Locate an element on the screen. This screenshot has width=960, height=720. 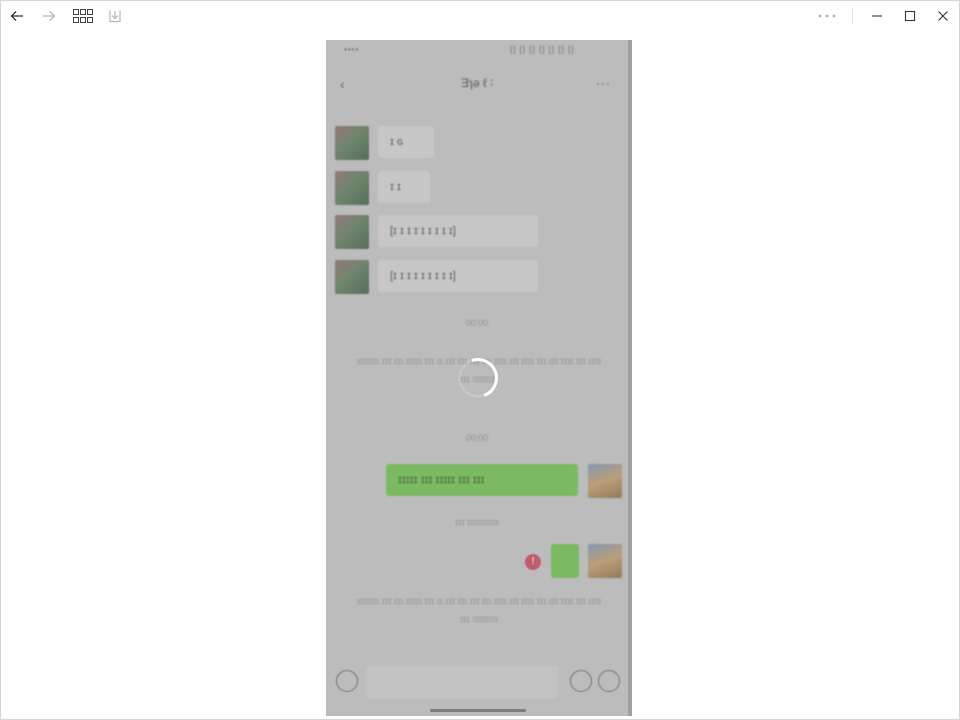
arrow-left-icon is located at coordinates (16, 16).